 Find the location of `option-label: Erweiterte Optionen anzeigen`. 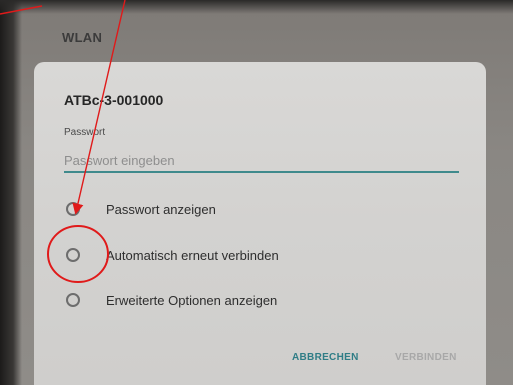

option-label: Erweiterte Optionen anzeigen is located at coordinates (192, 300).